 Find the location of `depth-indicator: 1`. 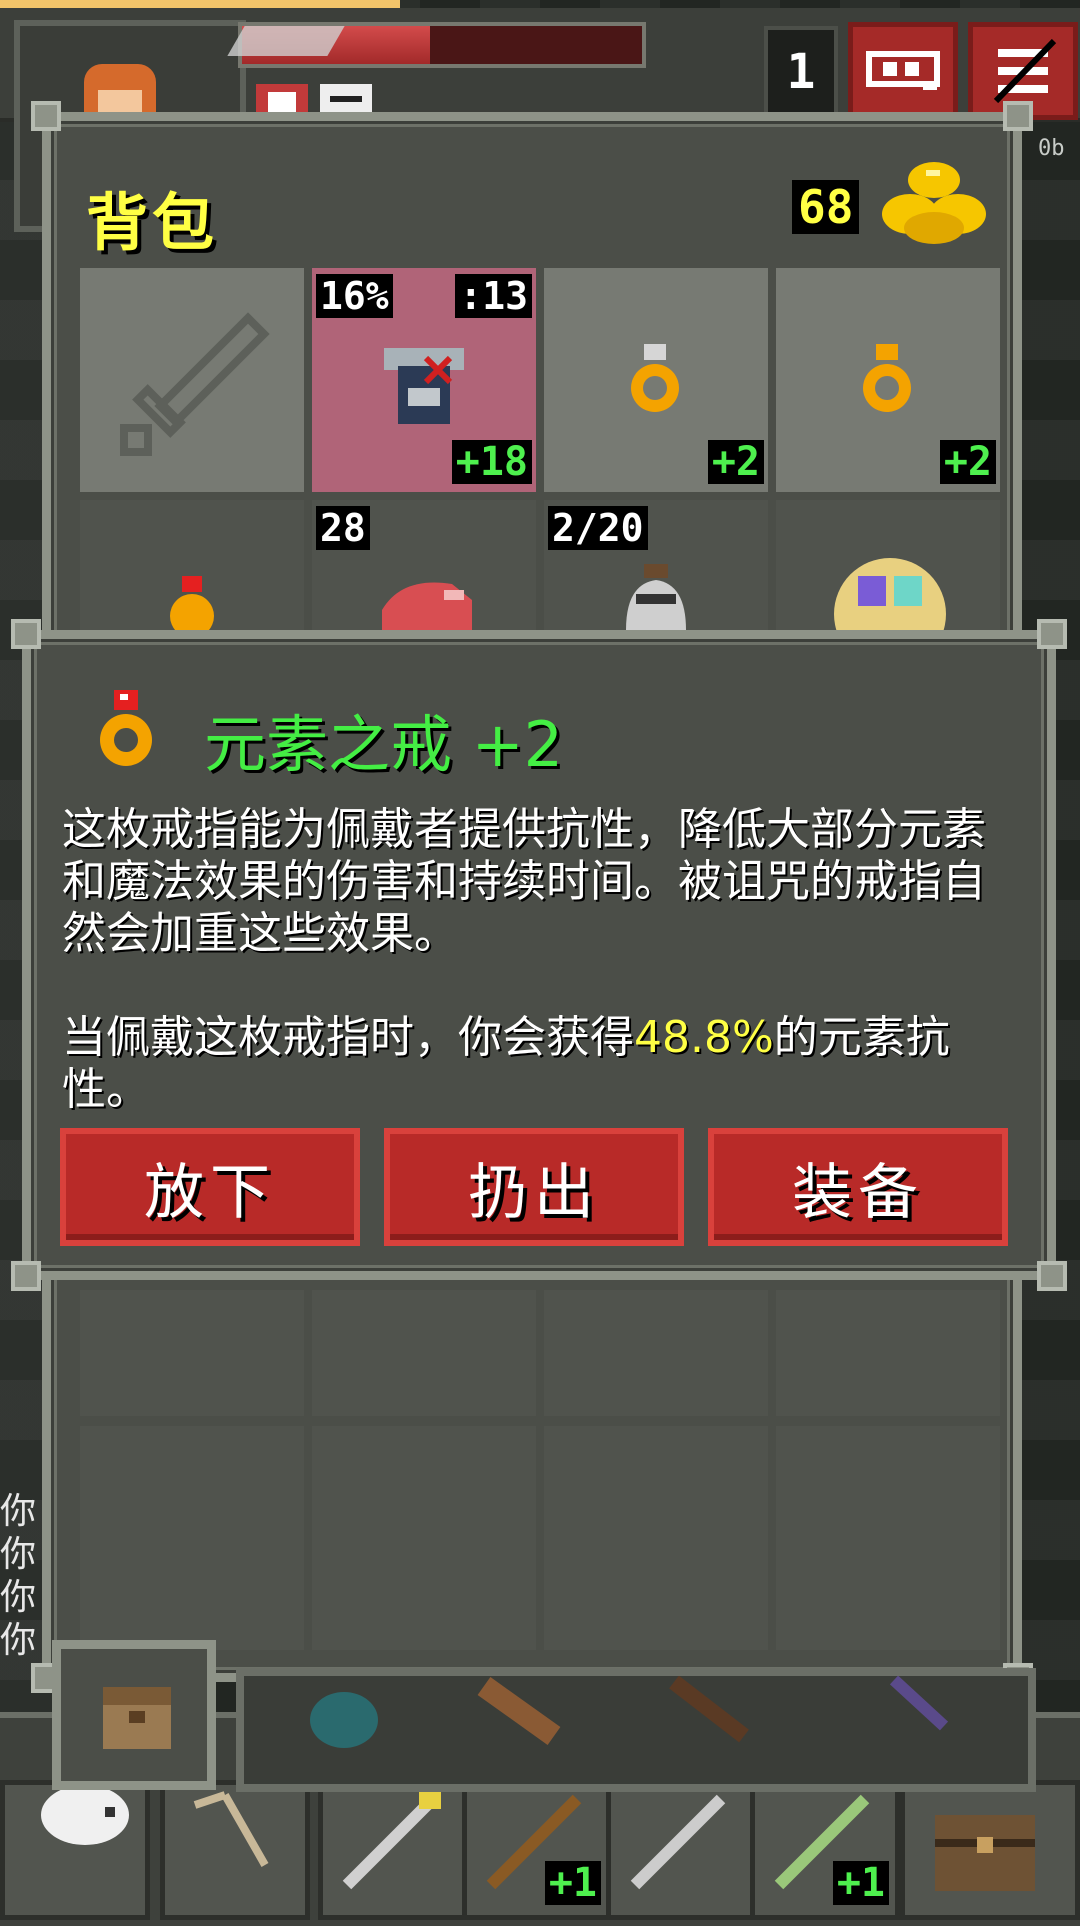

depth-indicator: 1 is located at coordinates (801, 72).